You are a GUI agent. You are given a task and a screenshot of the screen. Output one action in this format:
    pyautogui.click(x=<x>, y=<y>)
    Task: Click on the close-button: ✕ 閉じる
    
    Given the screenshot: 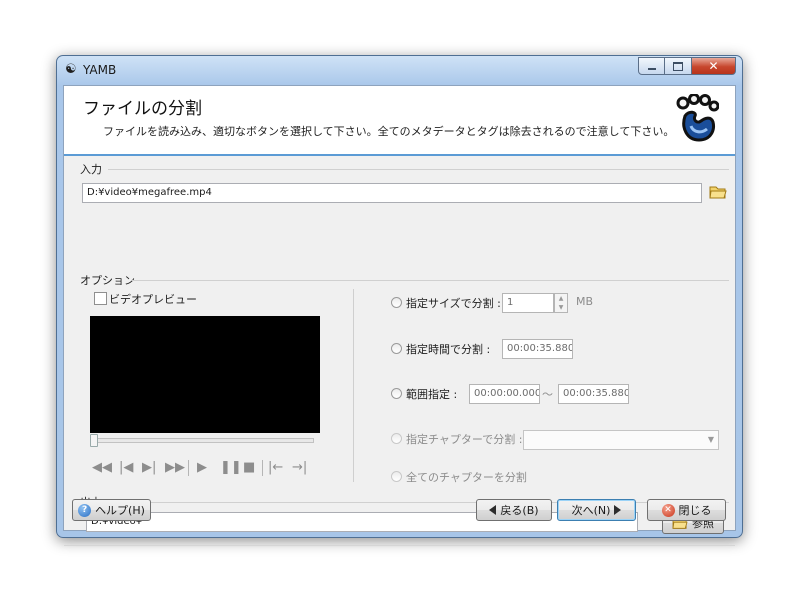 What is the action you would take?
    pyautogui.click(x=686, y=510)
    